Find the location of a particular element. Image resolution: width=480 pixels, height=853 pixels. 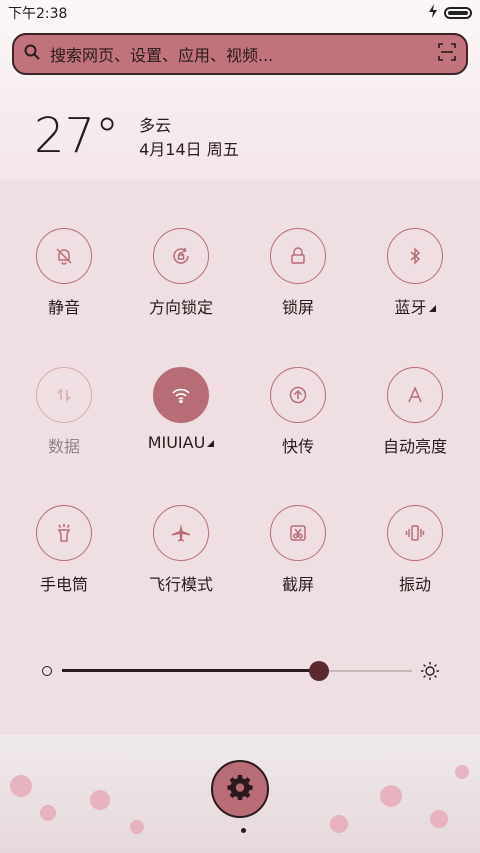

tile-bluetooth: 蓝牙 is located at coordinates (415, 273).